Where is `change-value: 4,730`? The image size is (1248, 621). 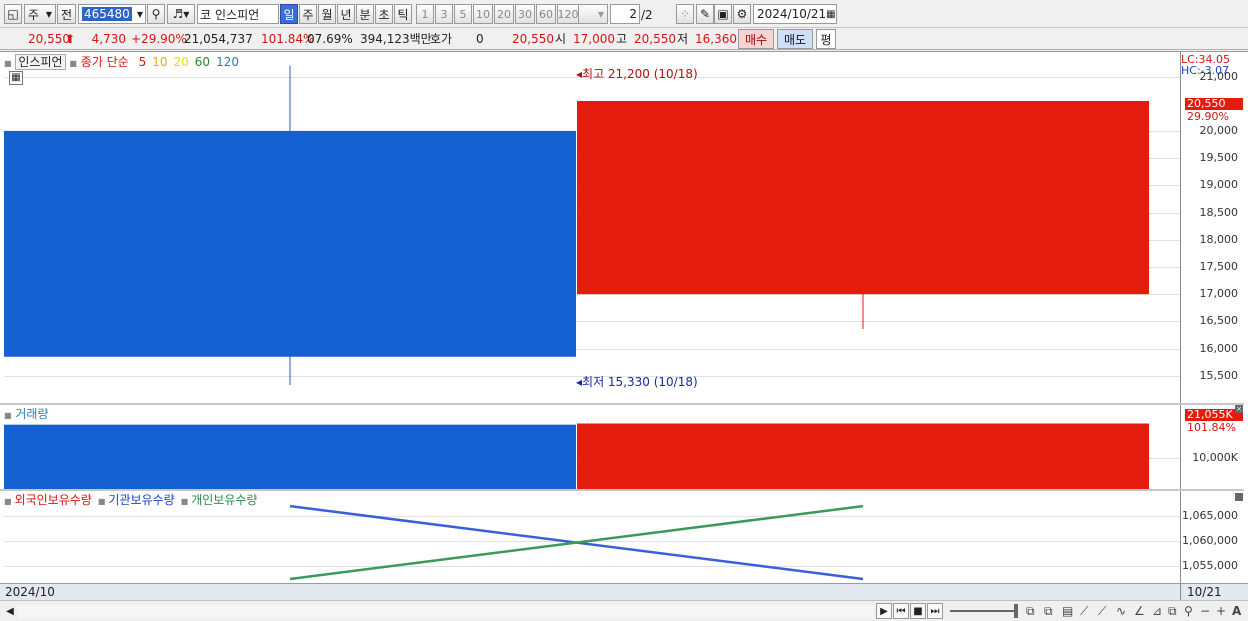
change-value: 4,730 is located at coordinates (108, 39).